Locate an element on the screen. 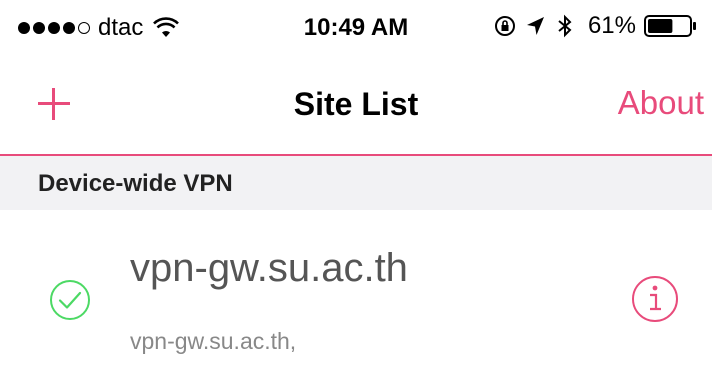 The width and height of the screenshot is (712, 388). bluetooth-icon is located at coordinates (565, 26).